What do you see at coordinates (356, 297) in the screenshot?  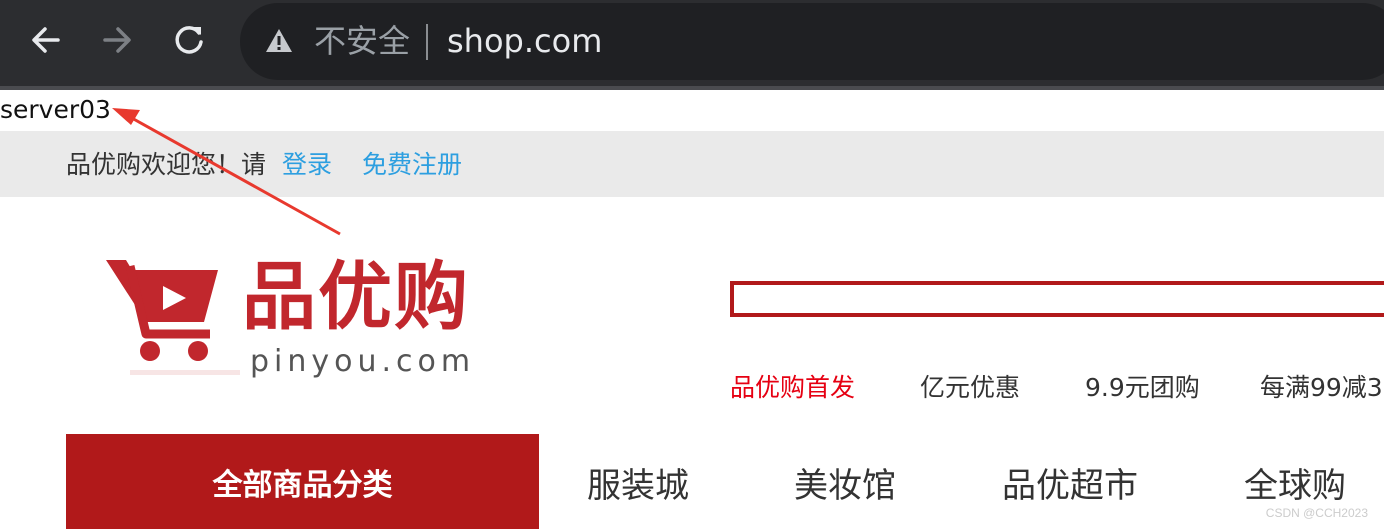 I see `logo-brand-text: 品优购` at bounding box center [356, 297].